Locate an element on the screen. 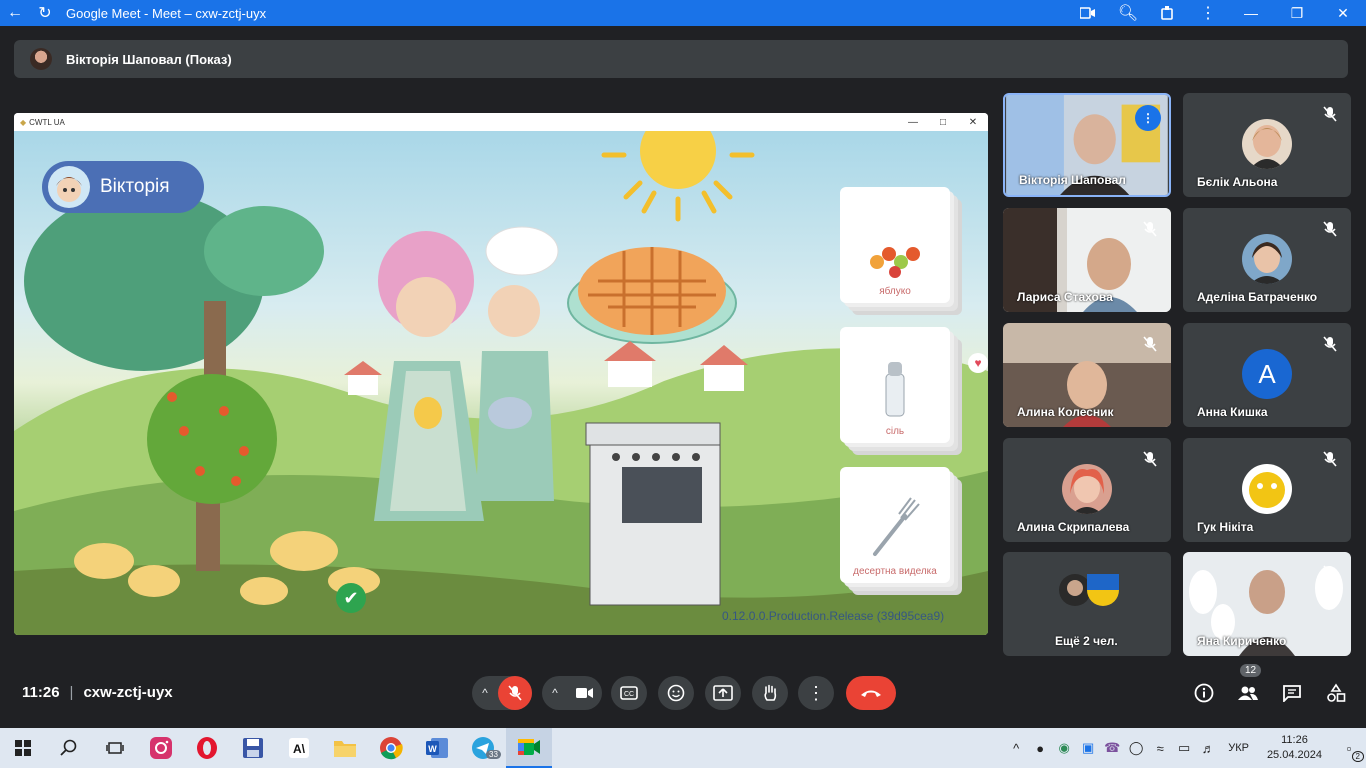 The height and width of the screenshot is (768, 1366). version-label: 0.12.0.0.Production.Release (39d95cea9) is located at coordinates (833, 616).